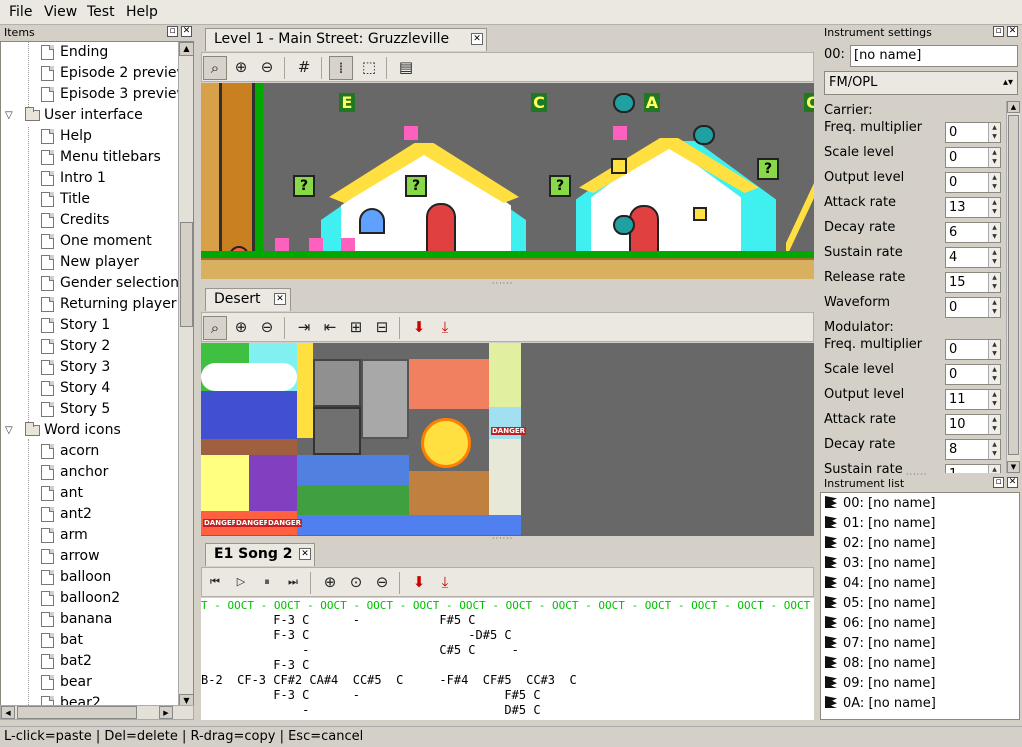 This screenshot has width=1022, height=747. I want to click on tree-item: Story 3, so click(89, 367).